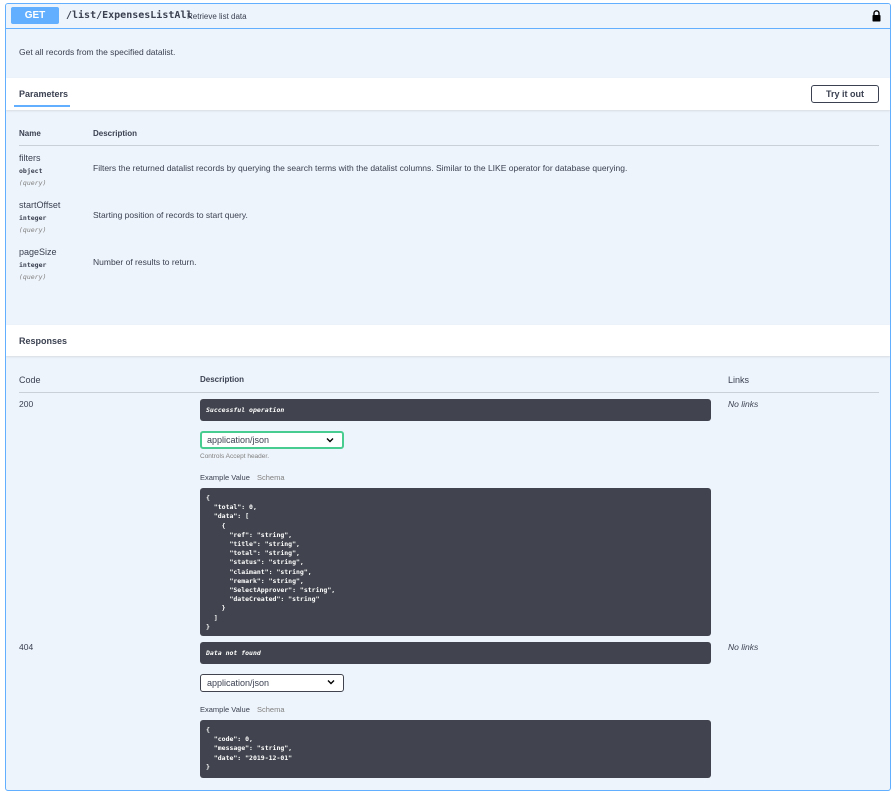 This screenshot has width=895, height=795. I want to click on param-description: Number of results to return., so click(145, 262).